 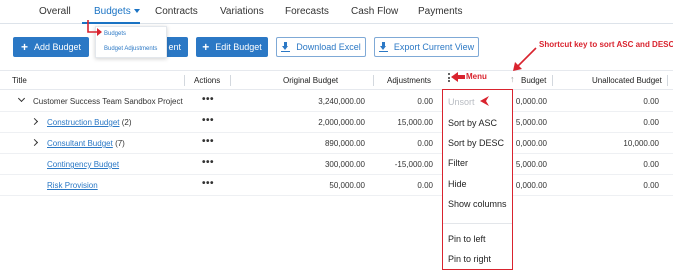 What do you see at coordinates (472, 123) in the screenshot?
I see `menu-item-sort-asc: Sort by ASC` at bounding box center [472, 123].